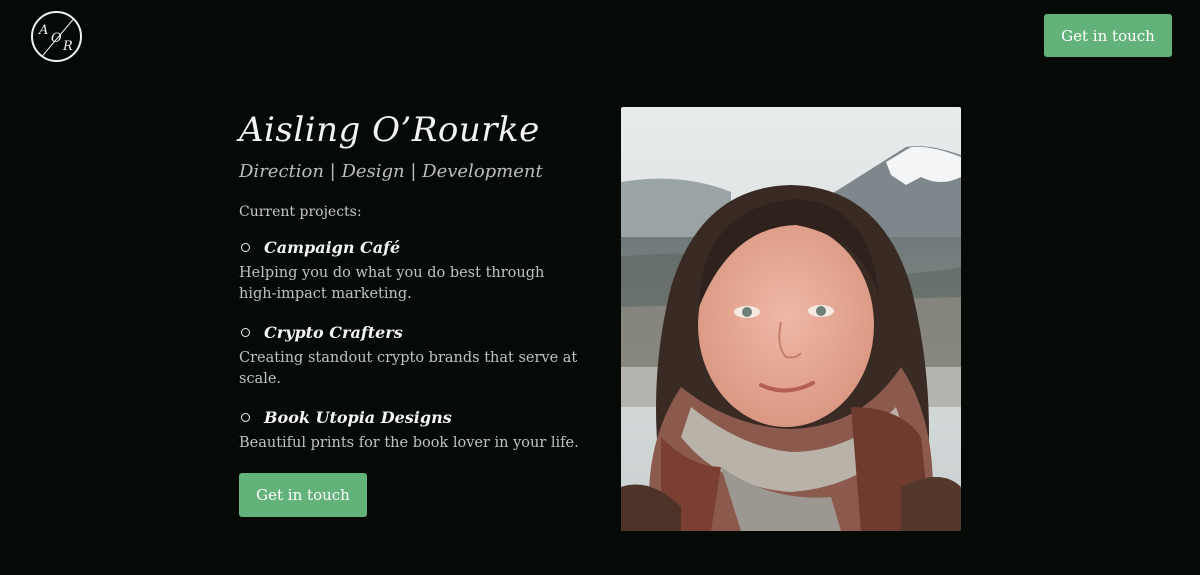 This screenshot has width=1200, height=575. I want to click on logo-letter-a: A, so click(44, 30).